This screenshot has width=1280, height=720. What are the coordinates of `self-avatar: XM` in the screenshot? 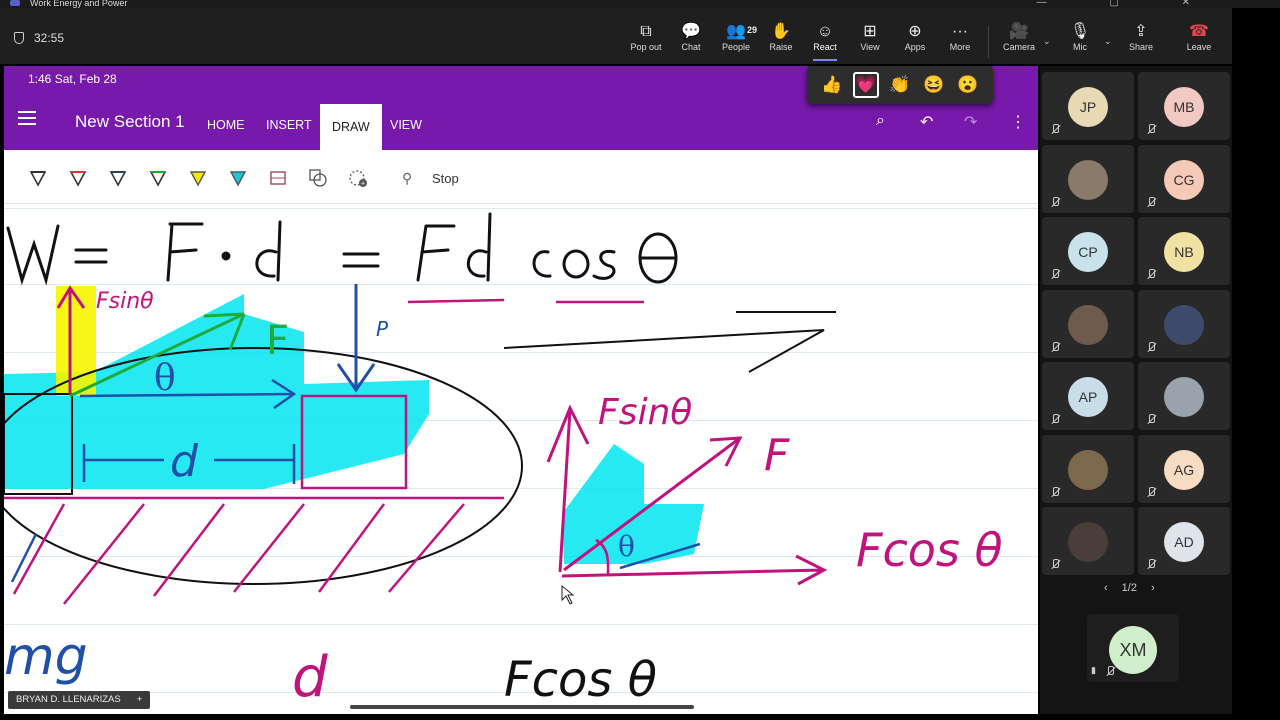 It's located at (1133, 650).